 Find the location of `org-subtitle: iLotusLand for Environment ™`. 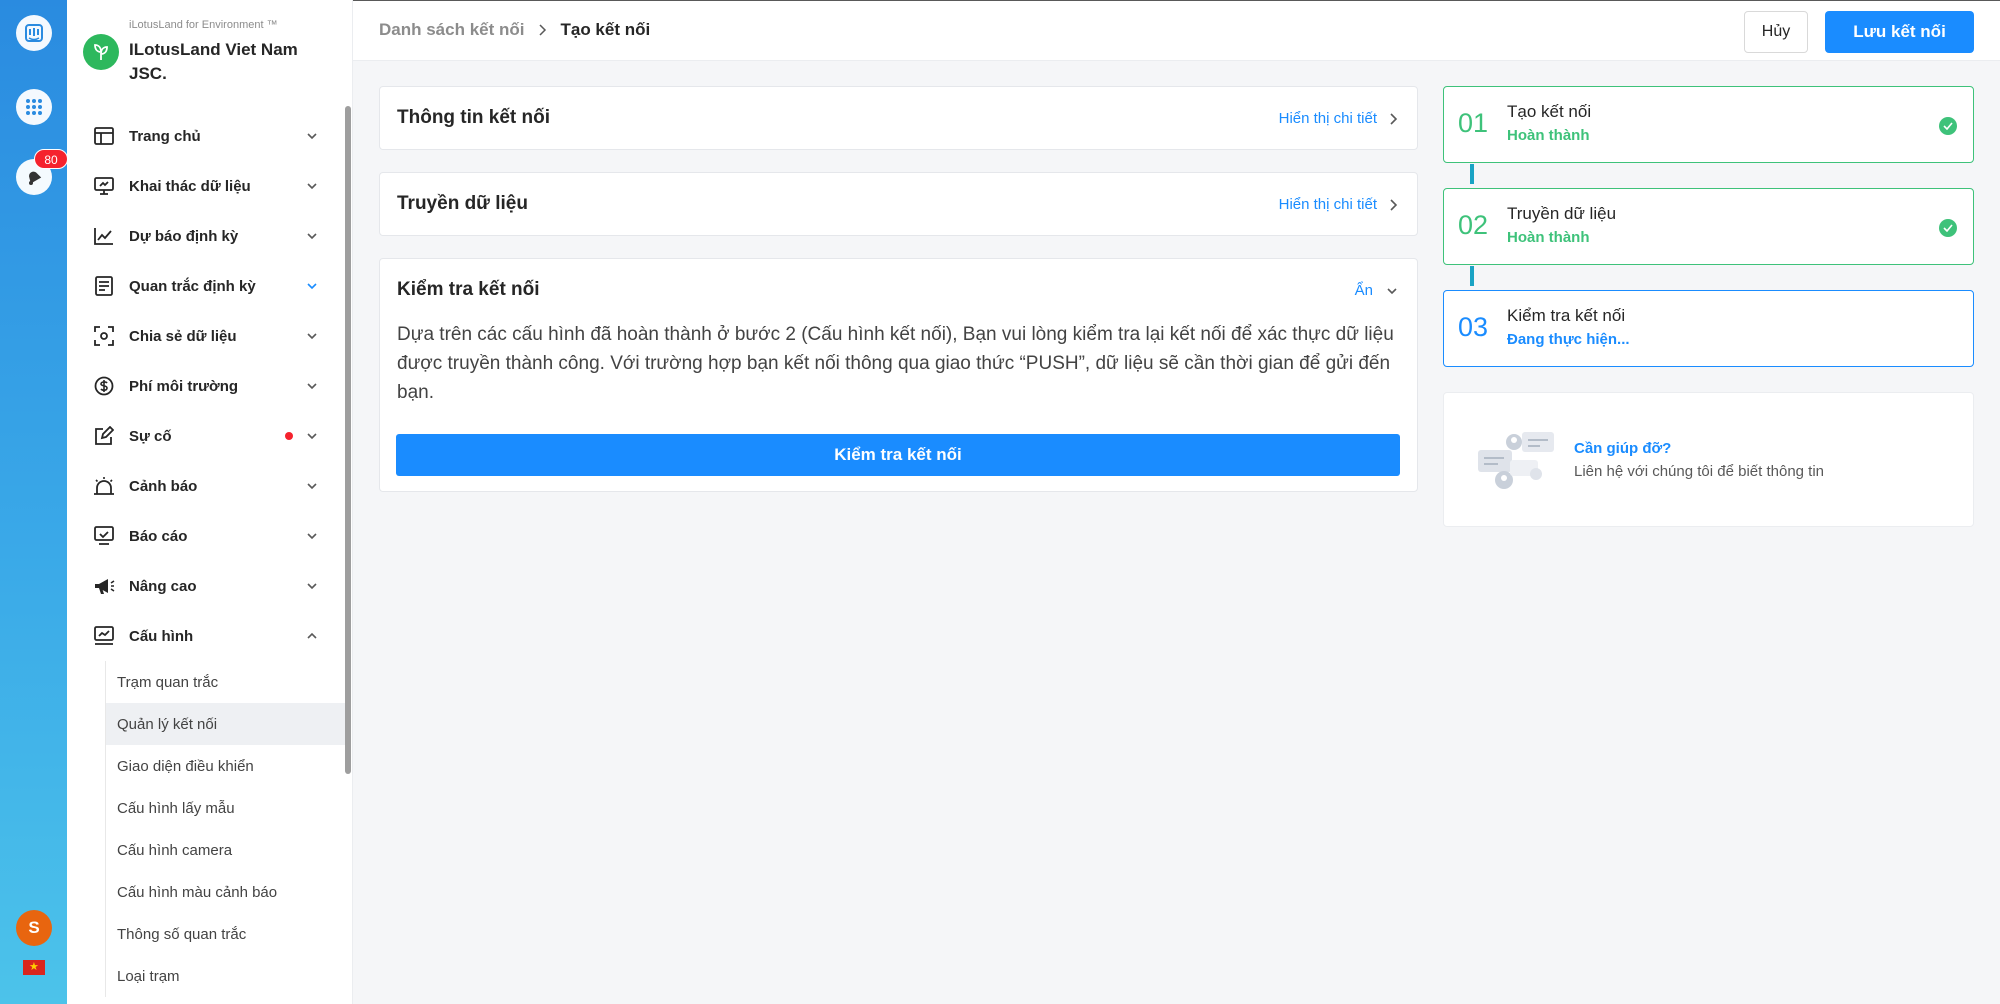

org-subtitle: iLotusLand for Environment ™ is located at coordinates (203, 25).